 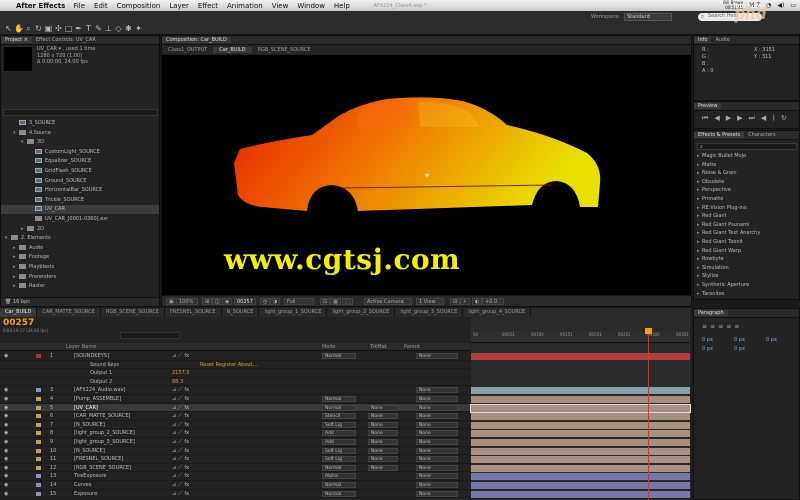 What do you see at coordinates (388, 301) in the screenshot?
I see `camera-select: Active Camera` at bounding box center [388, 301].